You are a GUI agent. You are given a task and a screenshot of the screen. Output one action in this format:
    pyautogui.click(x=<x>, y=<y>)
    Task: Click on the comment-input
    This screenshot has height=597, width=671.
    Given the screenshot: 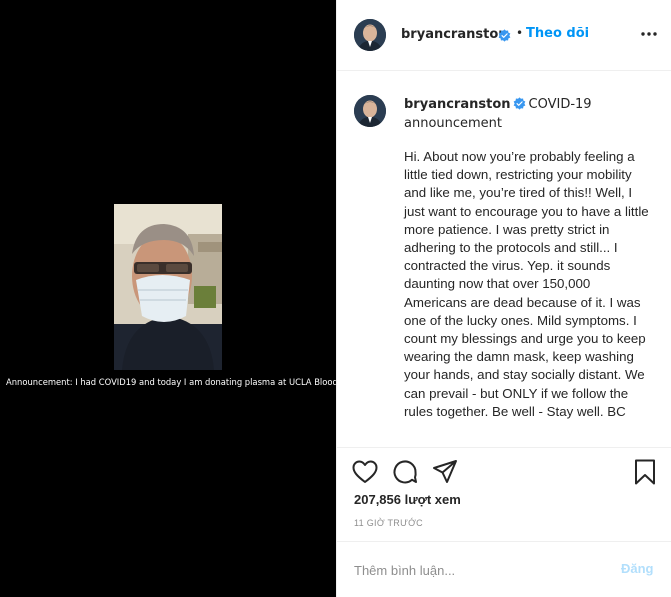 What is the action you would take?
    pyautogui.click(x=474, y=570)
    